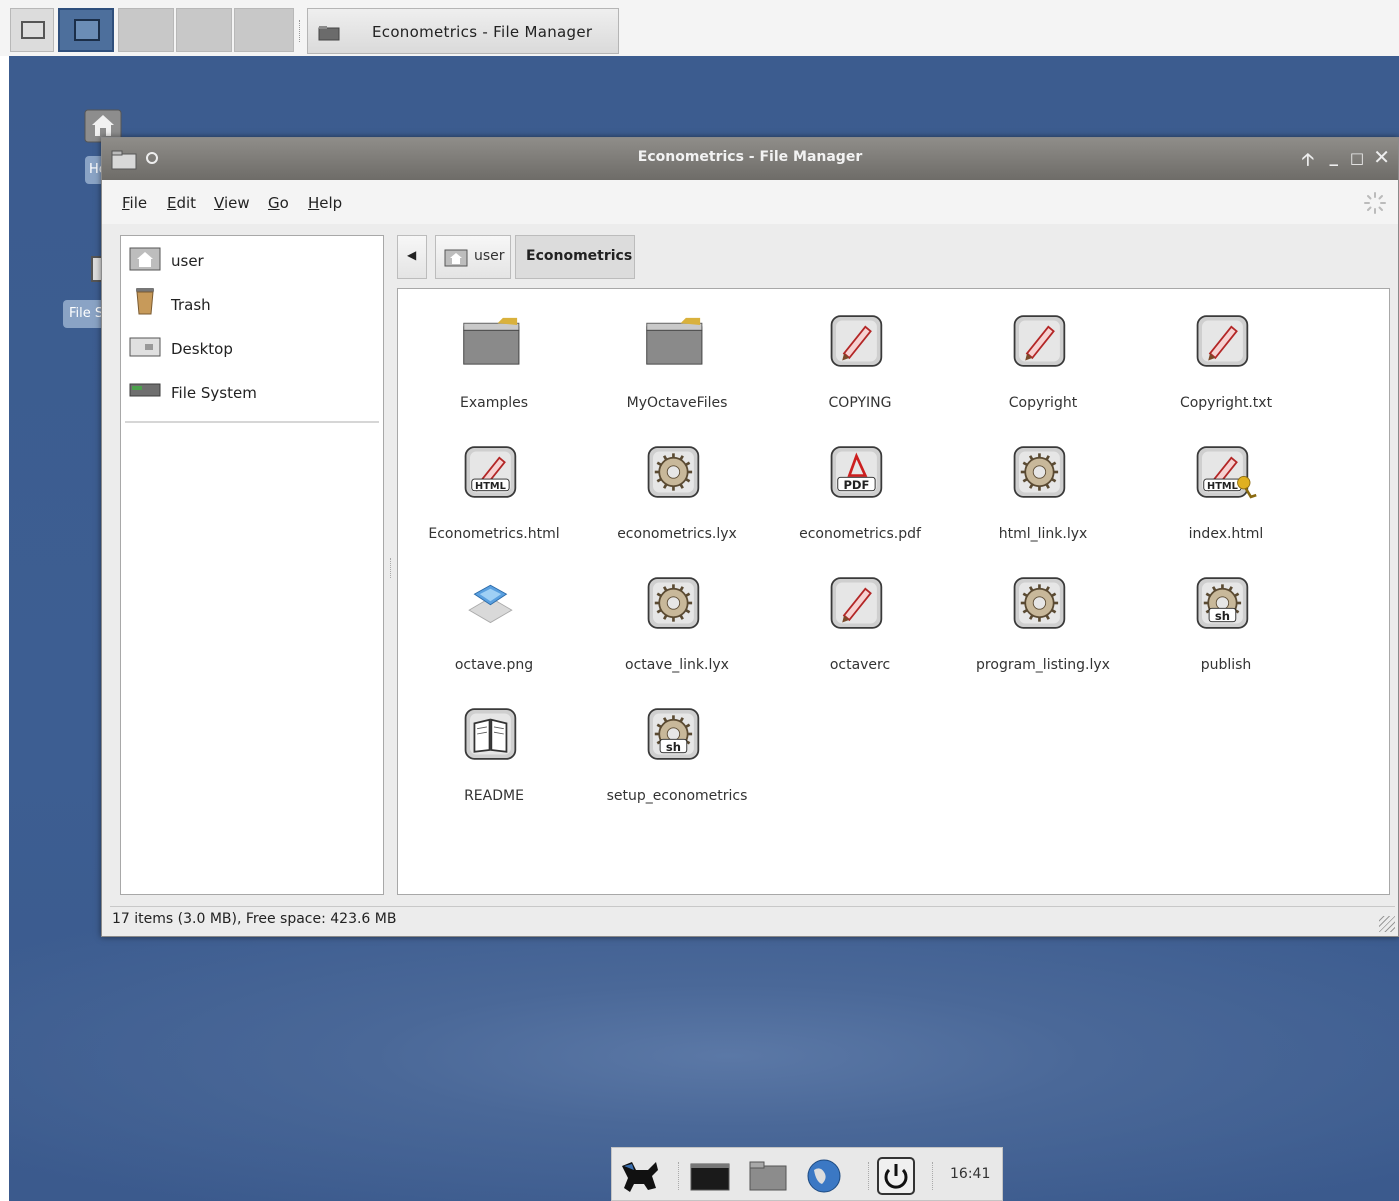 This screenshot has height=1201, width=1399. Describe the element at coordinates (146, 30) in the screenshot. I see `workspace-2-button` at that location.